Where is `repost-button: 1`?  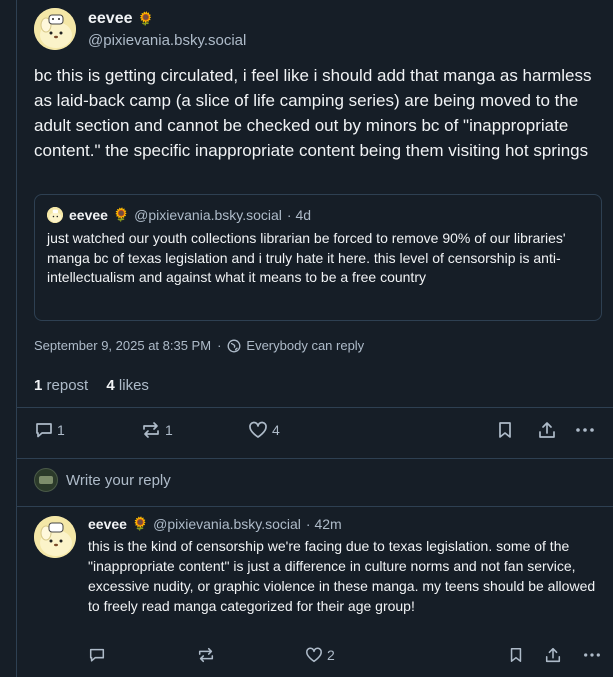
repost-button: 1 is located at coordinates (156, 430).